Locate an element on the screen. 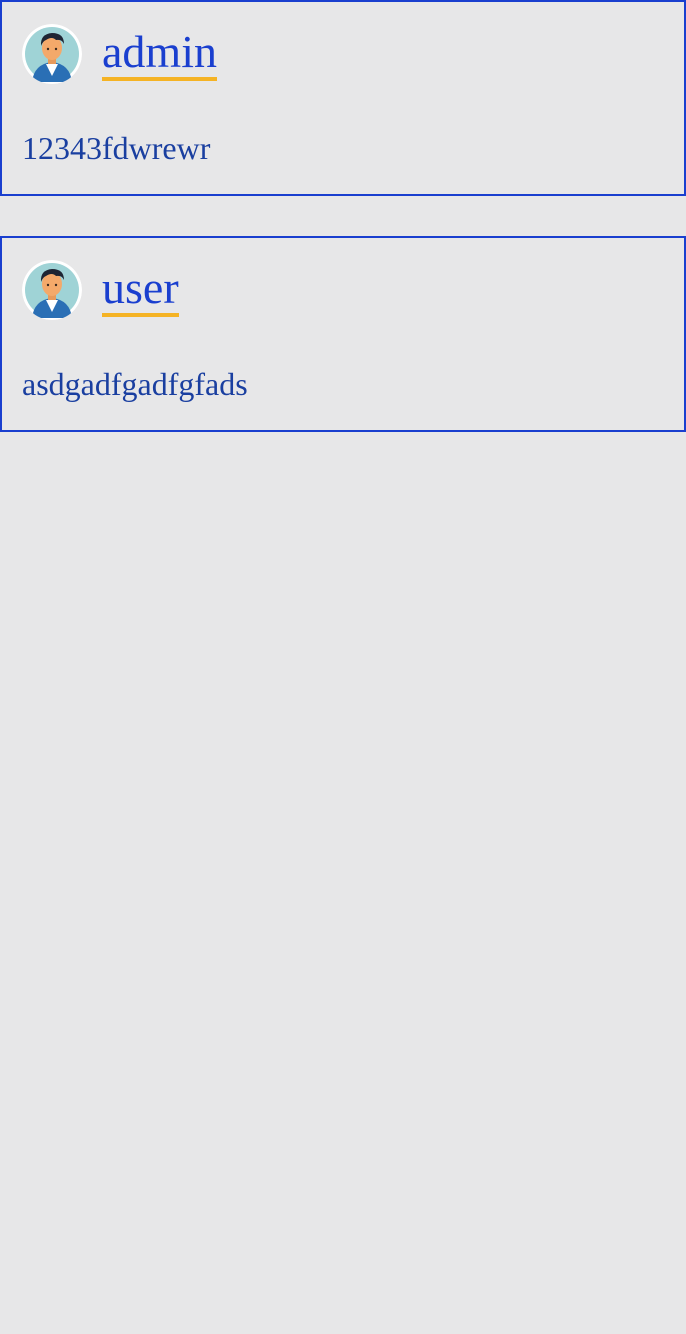 Image resolution: width=686 pixels, height=1334 pixels. post-card: admin 12343fdwrewr is located at coordinates (343, 98).